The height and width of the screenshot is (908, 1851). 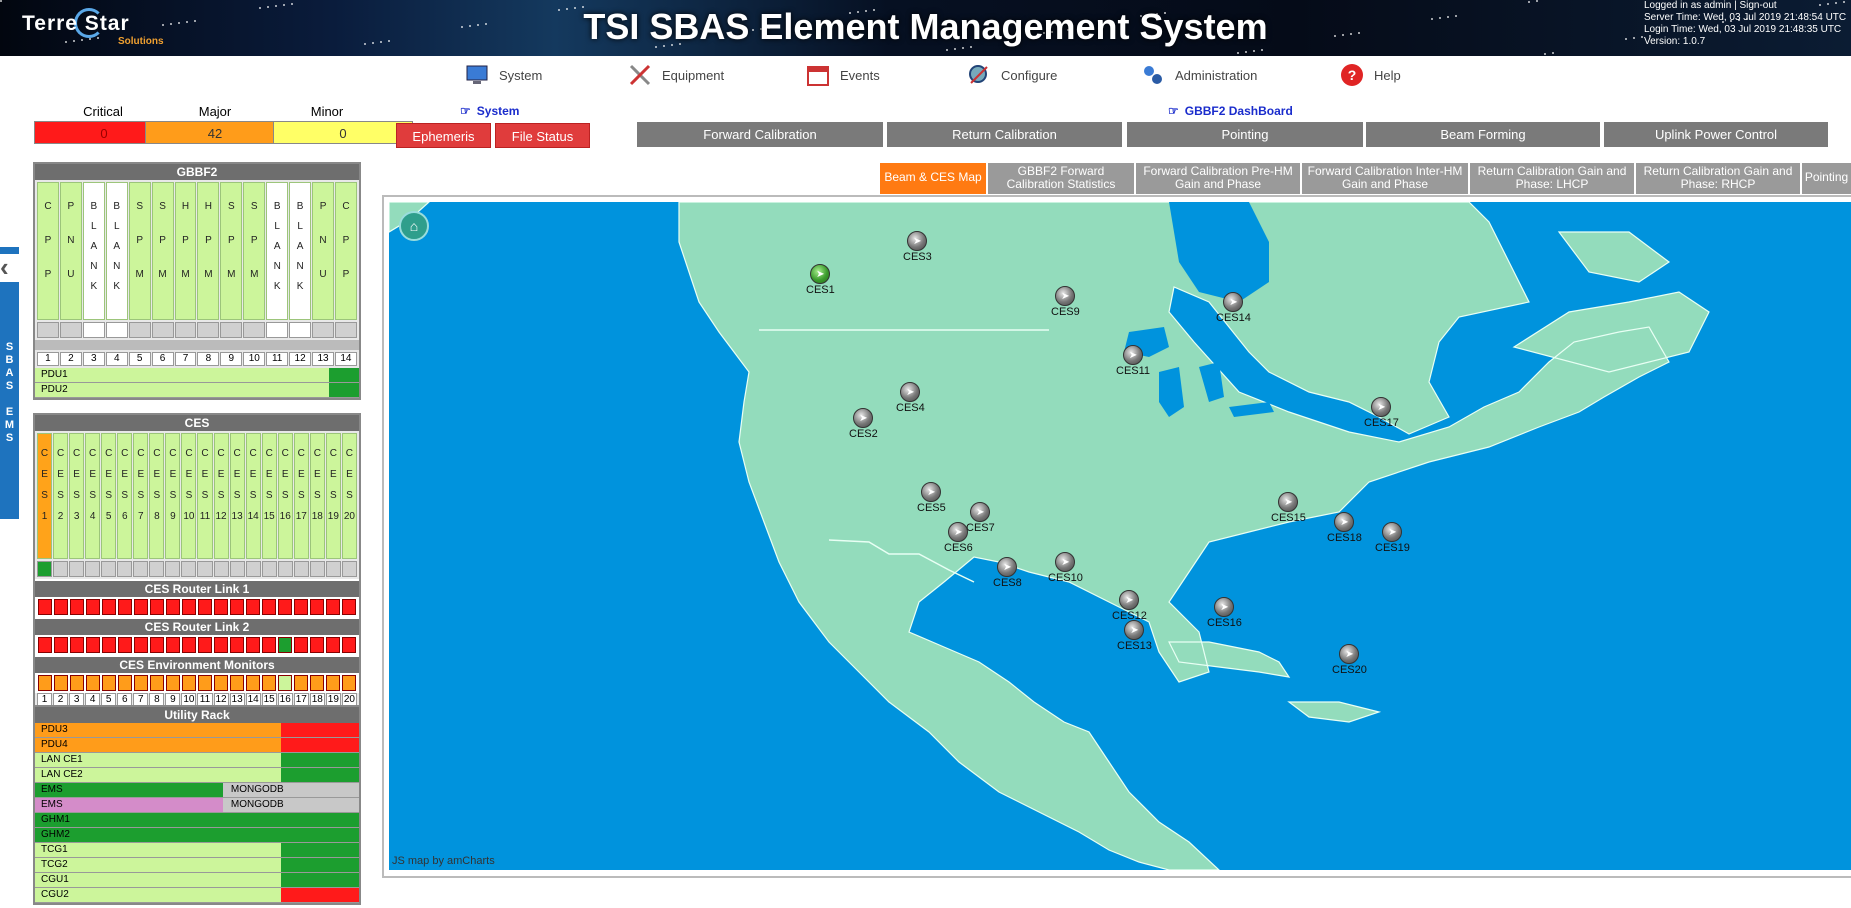 I want to click on ces-slot: CES 2, so click(x=61, y=496).